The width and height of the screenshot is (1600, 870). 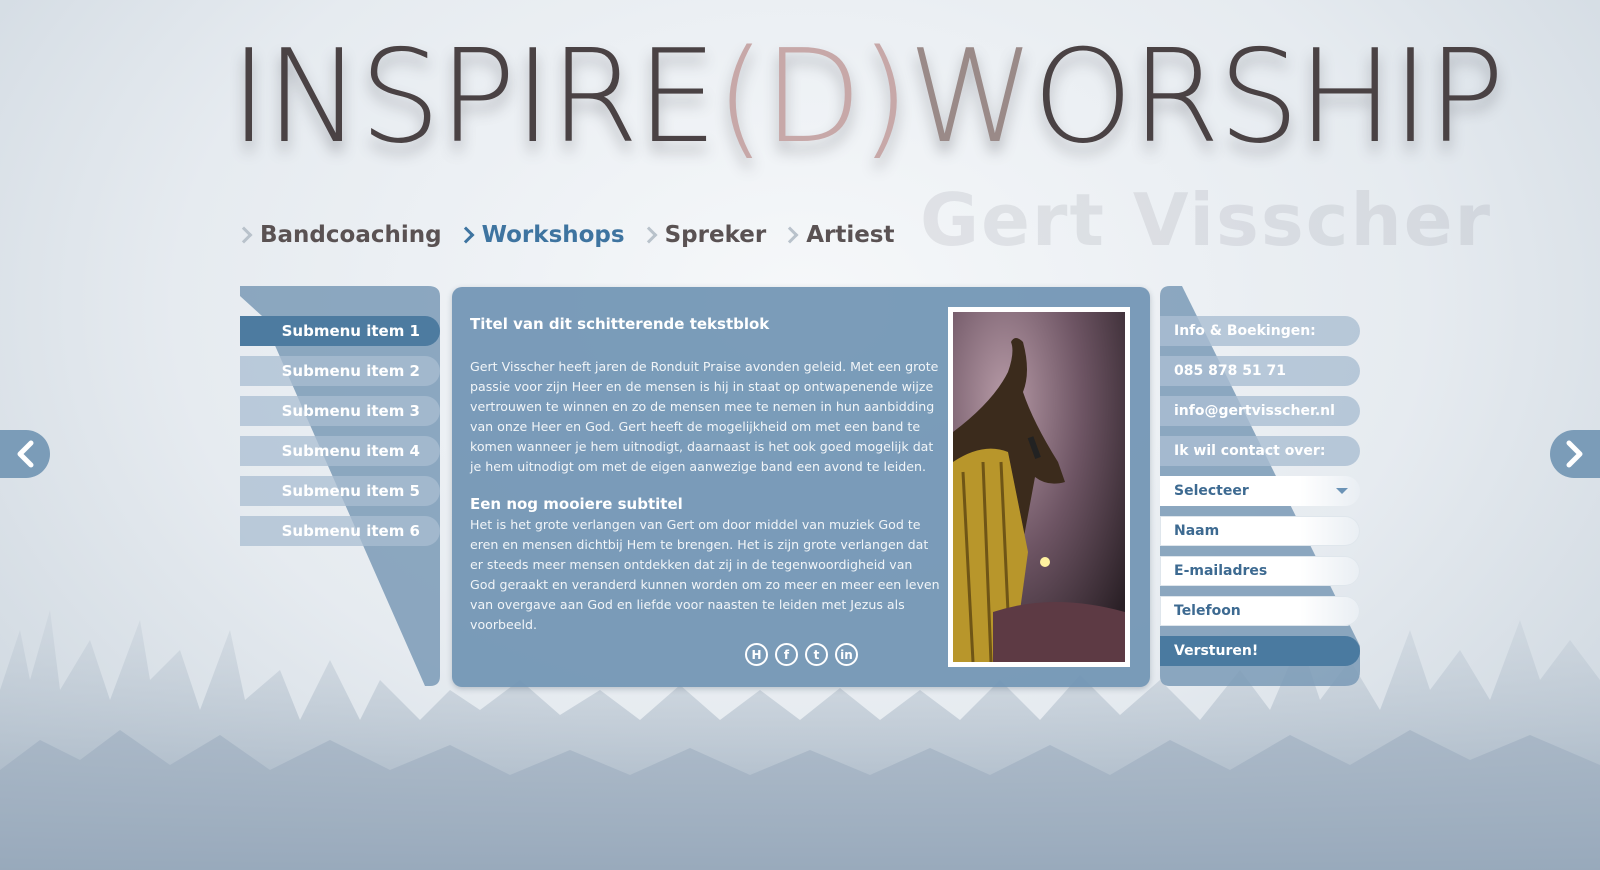 I want to click on chevron-left-icon, so click(x=25, y=454).